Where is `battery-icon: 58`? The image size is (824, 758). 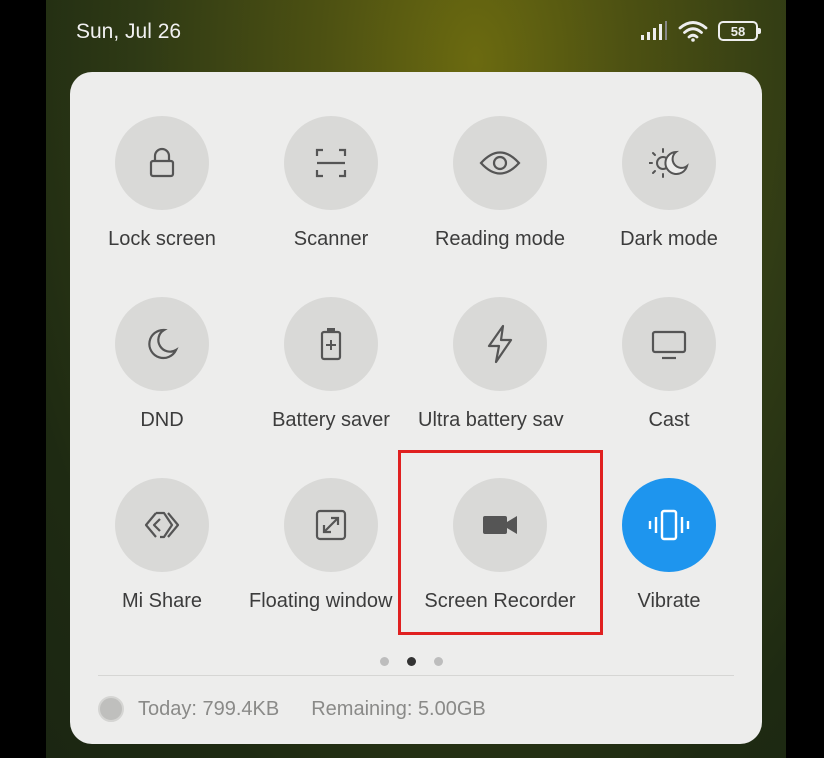 battery-icon: 58 is located at coordinates (739, 31).